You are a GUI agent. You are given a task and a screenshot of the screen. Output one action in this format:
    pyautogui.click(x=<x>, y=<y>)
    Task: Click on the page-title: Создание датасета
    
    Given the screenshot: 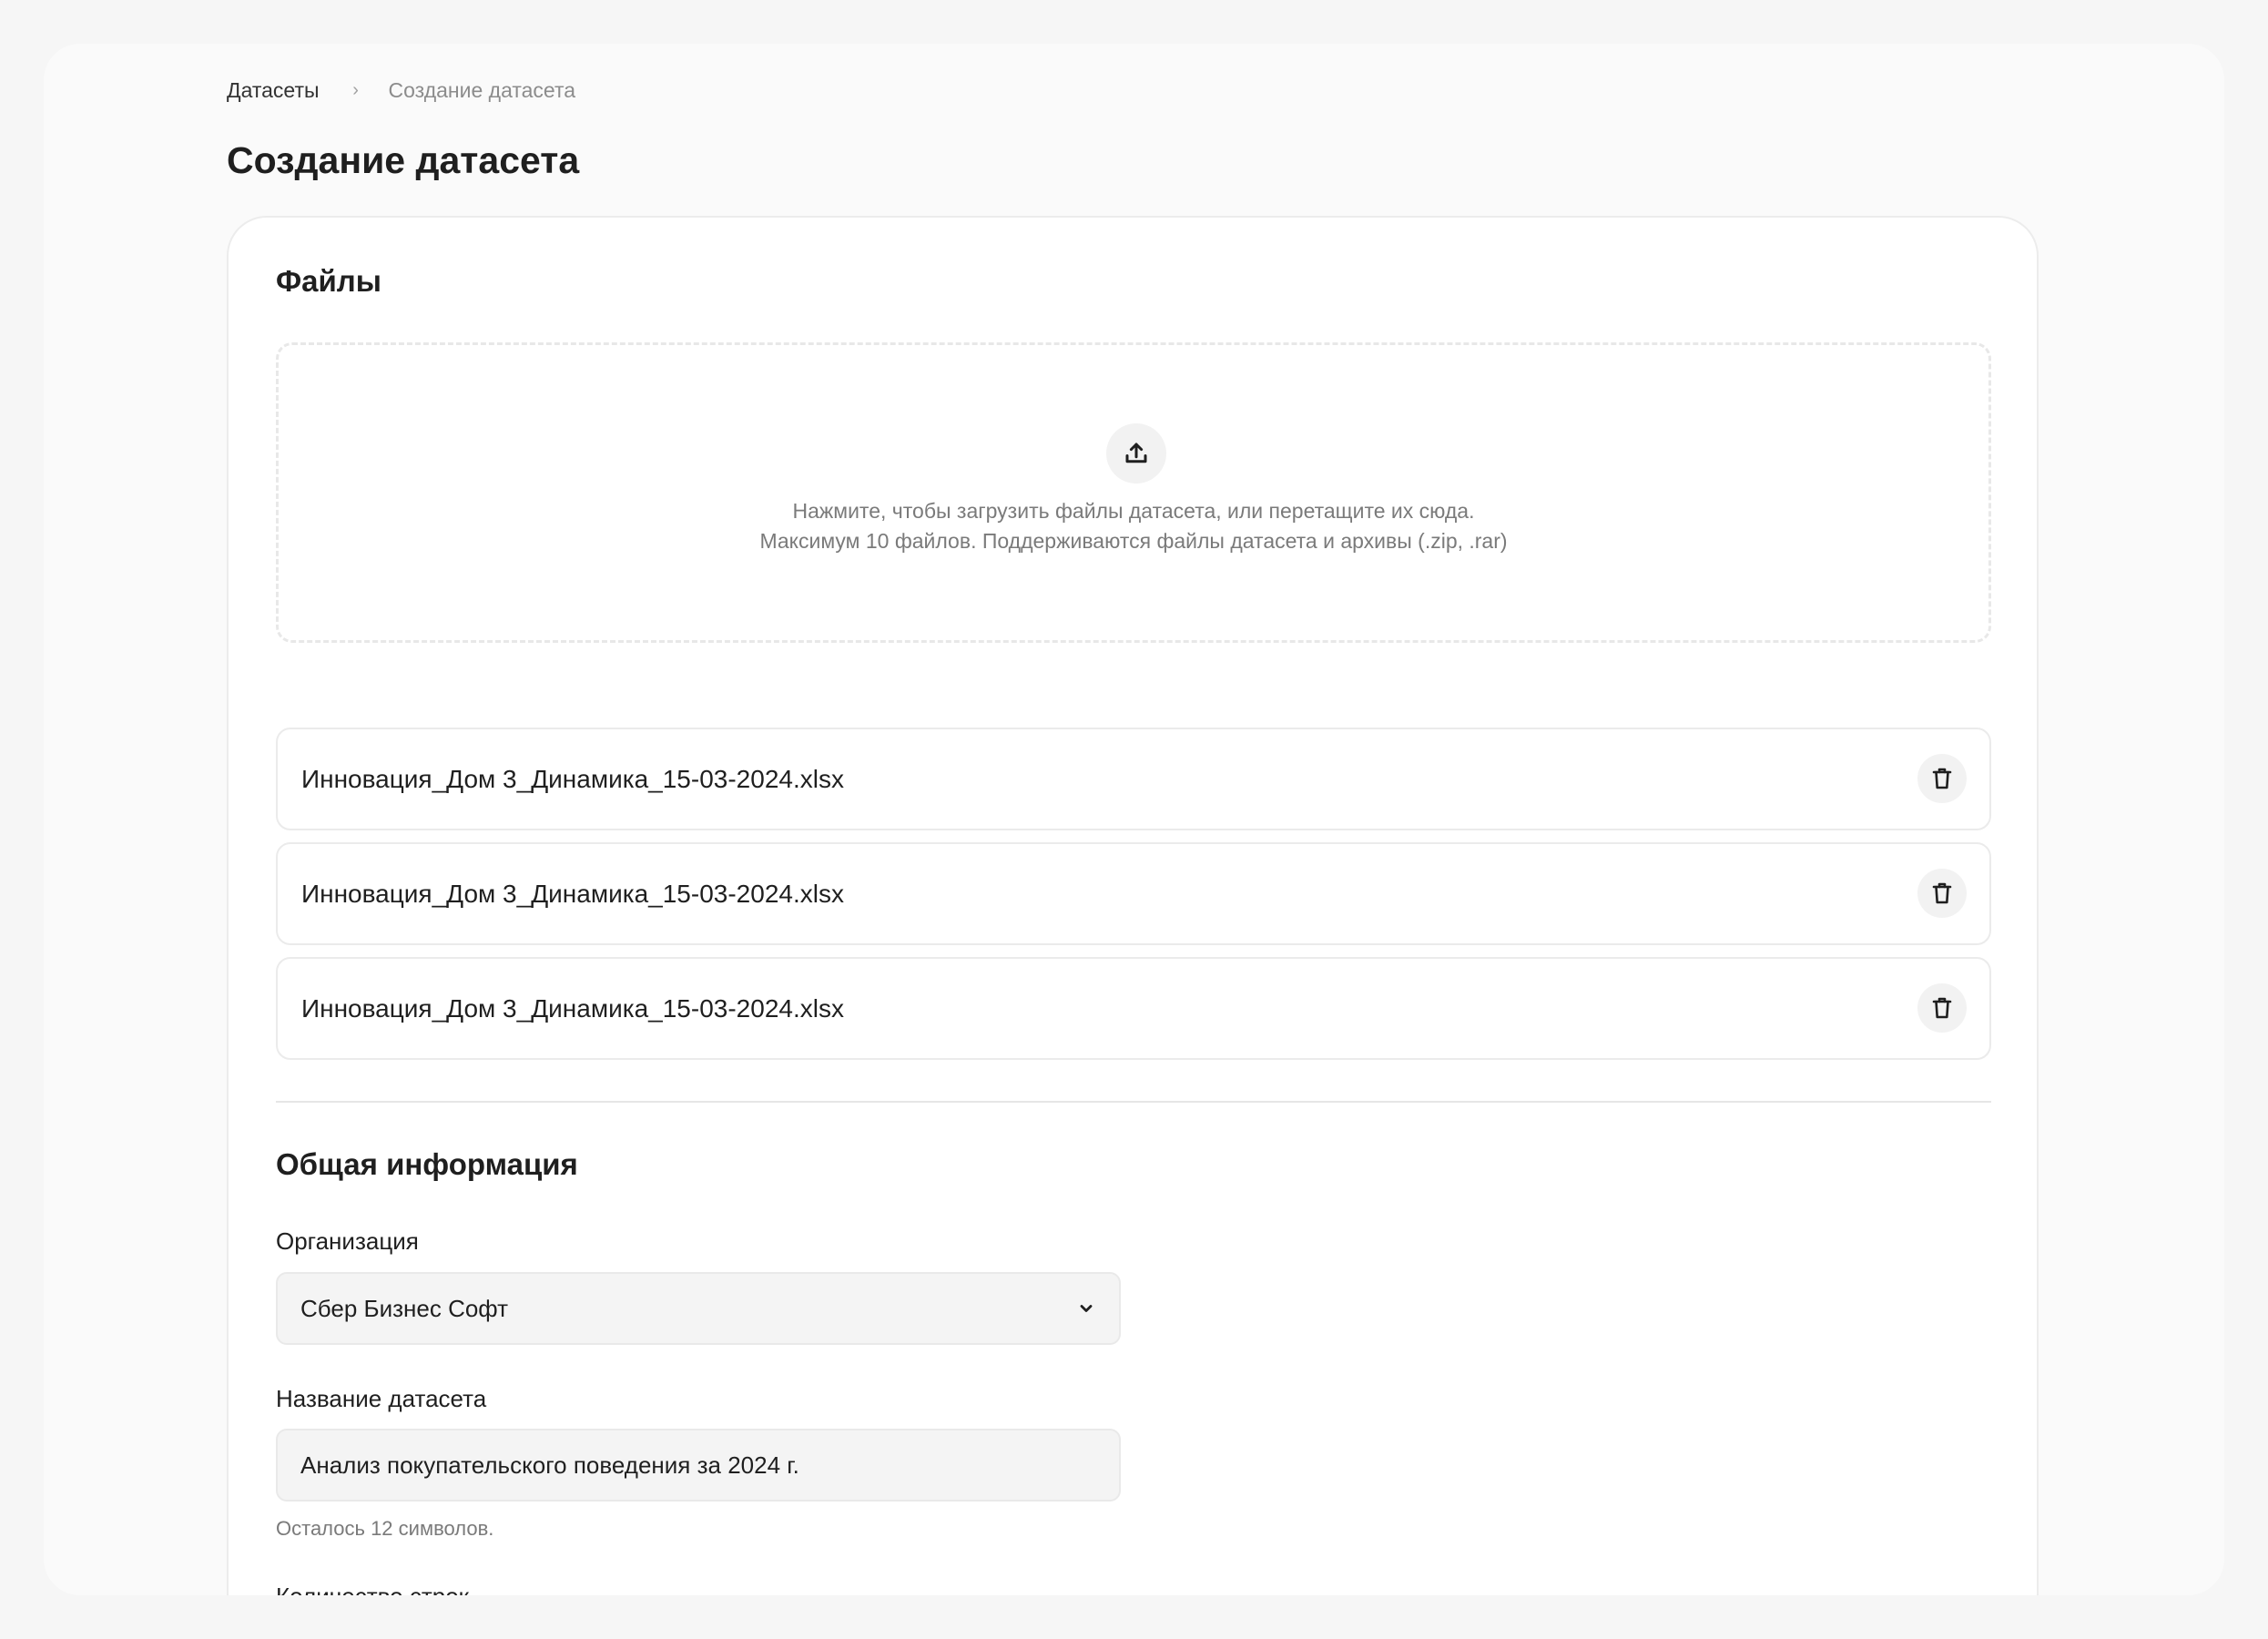 What is the action you would take?
    pyautogui.click(x=403, y=160)
    